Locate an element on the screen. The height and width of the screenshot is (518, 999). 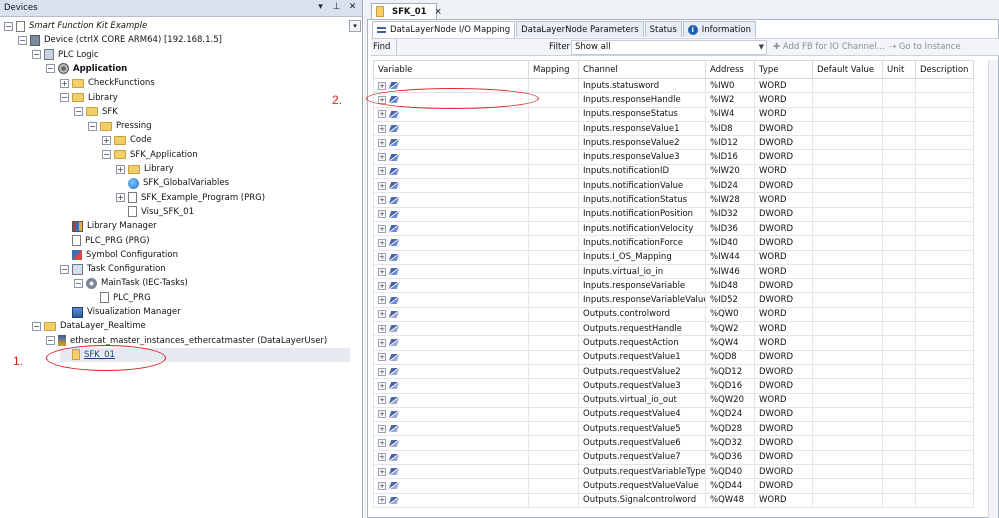
tab-status: Status is located at coordinates (663, 29).